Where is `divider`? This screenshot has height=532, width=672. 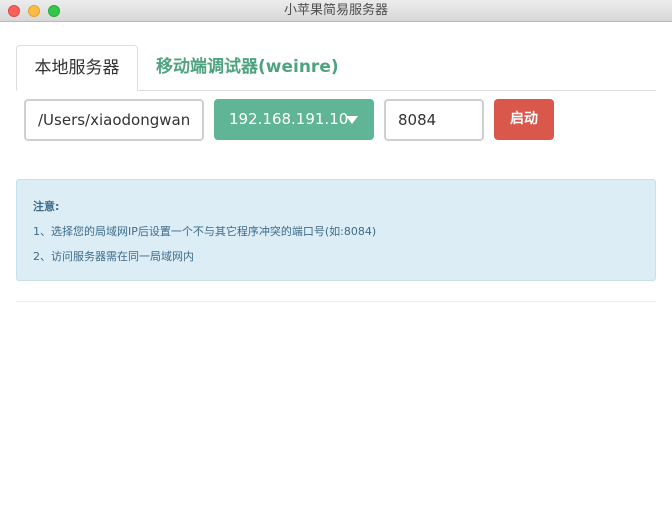
divider is located at coordinates (336, 301).